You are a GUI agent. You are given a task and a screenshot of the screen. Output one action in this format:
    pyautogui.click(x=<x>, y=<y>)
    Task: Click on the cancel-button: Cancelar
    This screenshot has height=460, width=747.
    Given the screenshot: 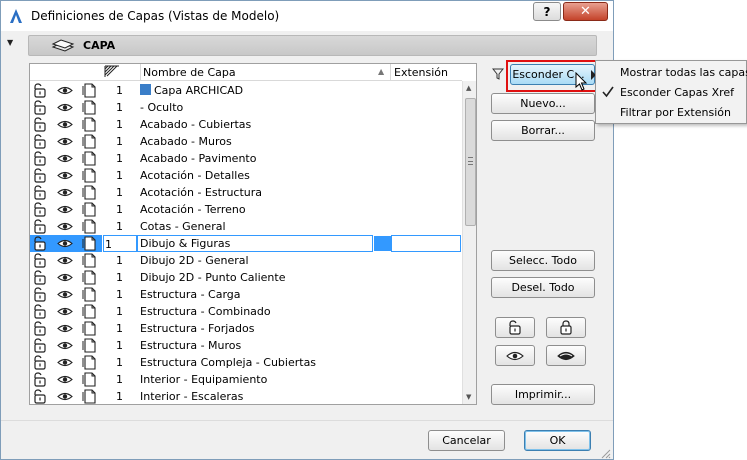 What is the action you would take?
    pyautogui.click(x=466, y=440)
    